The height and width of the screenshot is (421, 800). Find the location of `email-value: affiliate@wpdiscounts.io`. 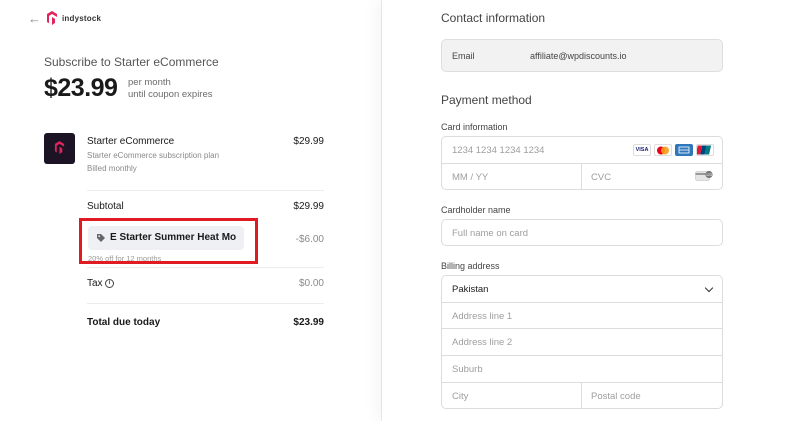

email-value: affiliate@wpdiscounts.io is located at coordinates (578, 56).